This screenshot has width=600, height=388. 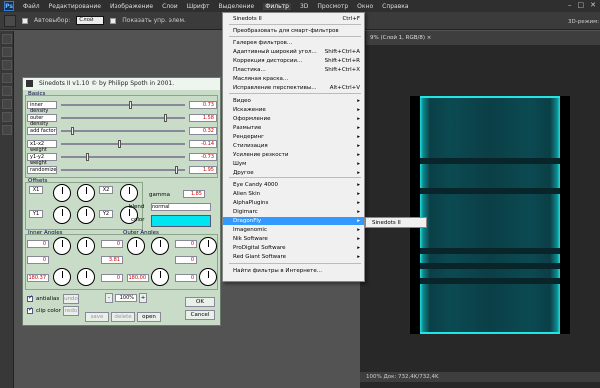 I want to click on filter-menu-item: Видео ▸, so click(x=293, y=101).